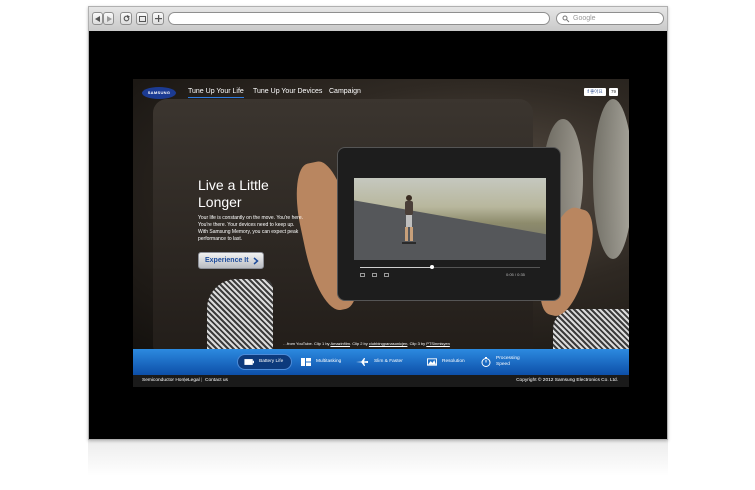  Describe the element at coordinates (388, 361) in the screenshot. I see `feature-label: Slim & Faster` at that location.